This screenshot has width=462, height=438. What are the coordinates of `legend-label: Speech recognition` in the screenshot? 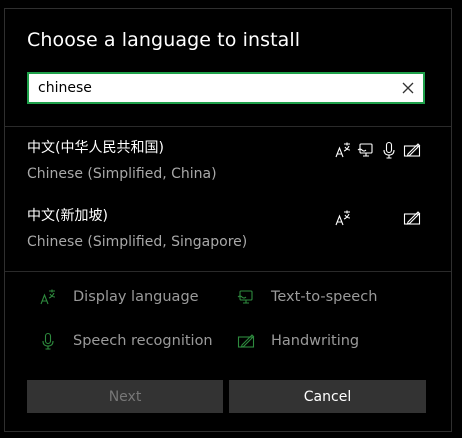 It's located at (143, 341).